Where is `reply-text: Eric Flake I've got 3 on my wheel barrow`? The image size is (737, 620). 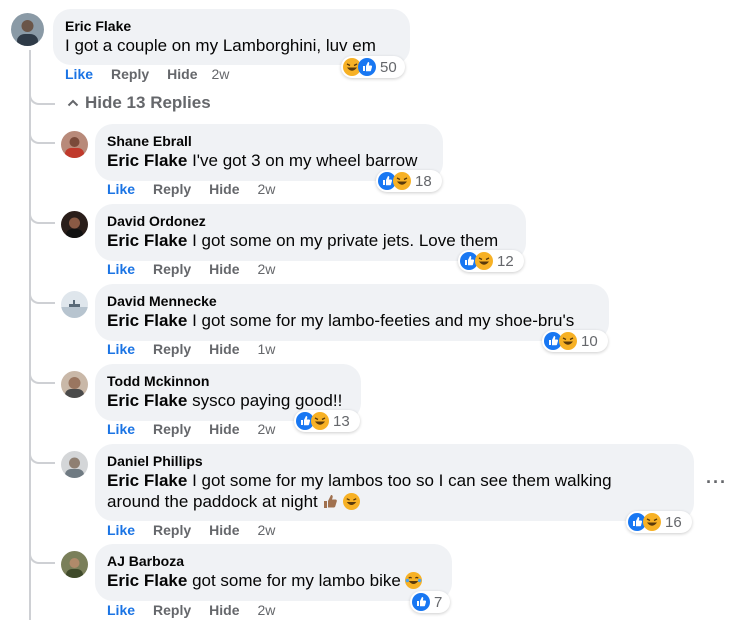 reply-text: Eric Flake I've got 3 on my wheel barrow is located at coordinates (269, 160).